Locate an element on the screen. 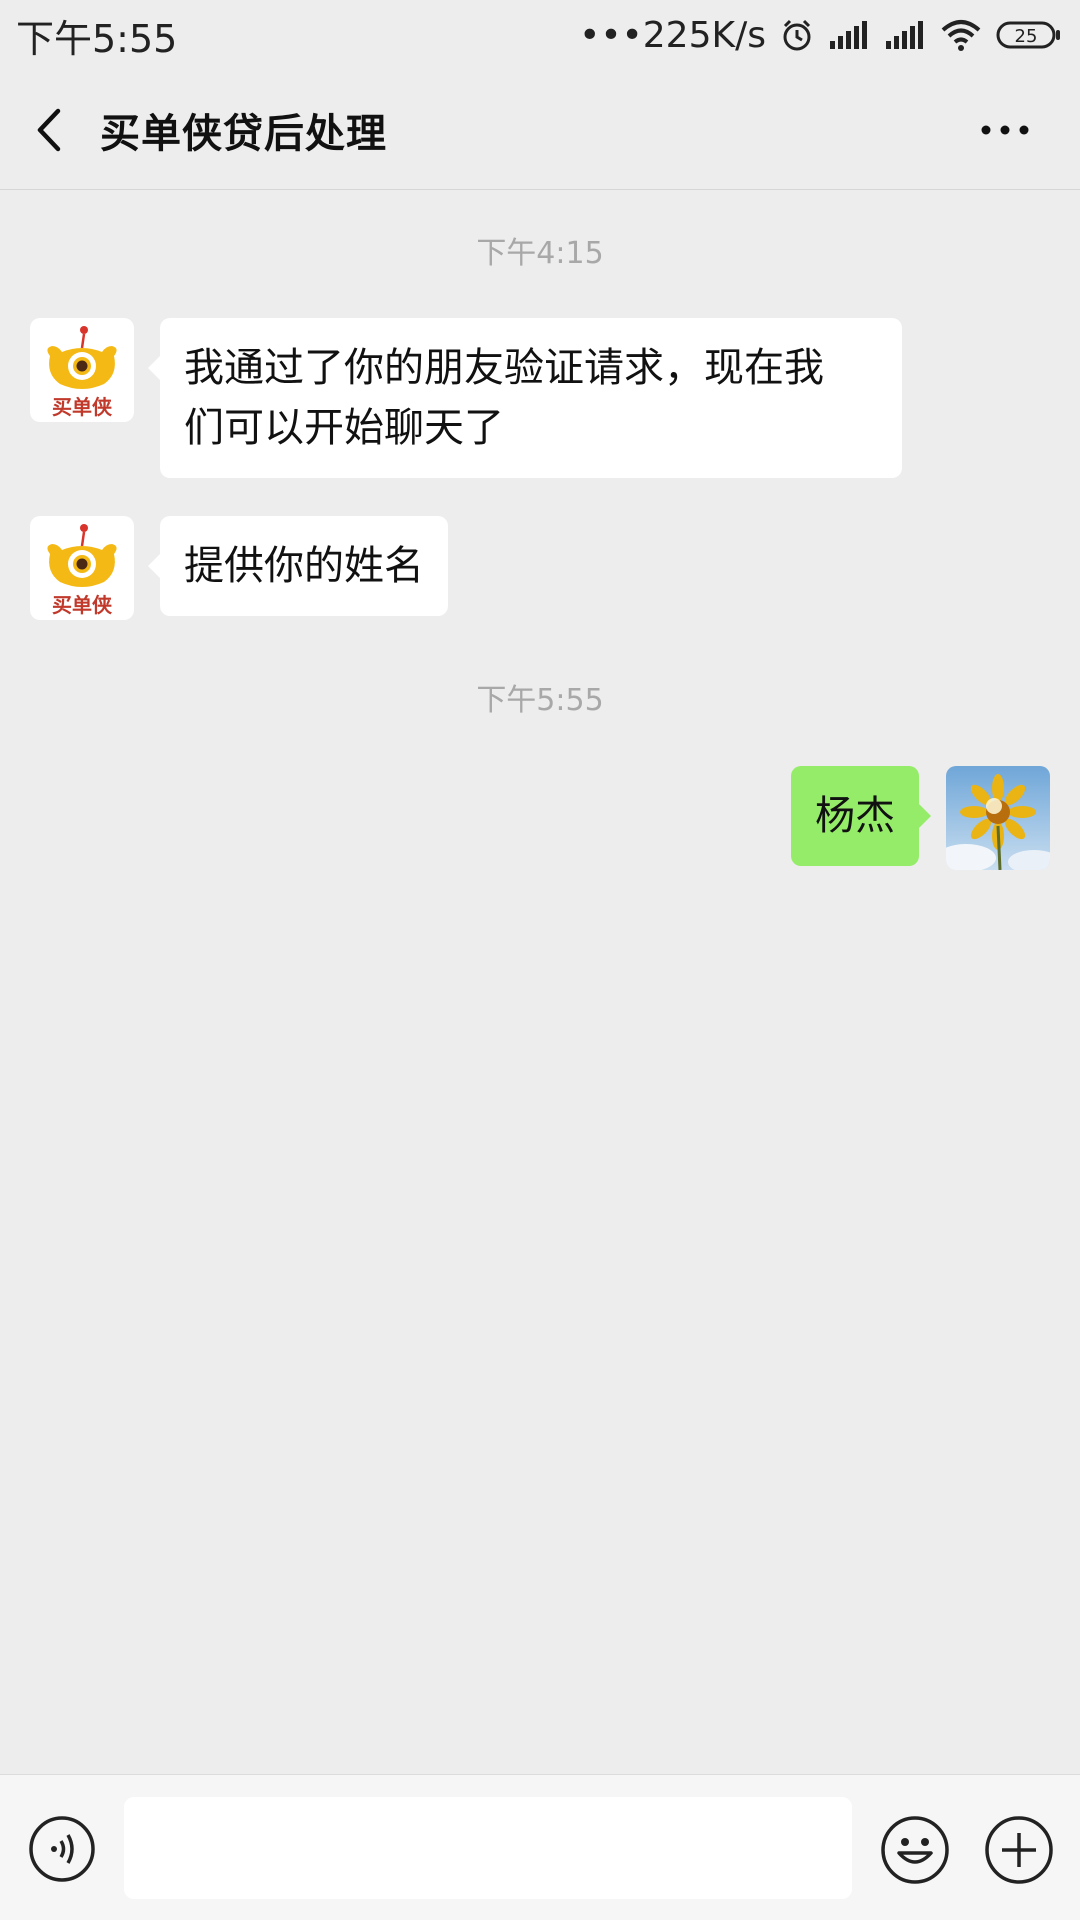  more-button is located at coordinates (1005, 130).